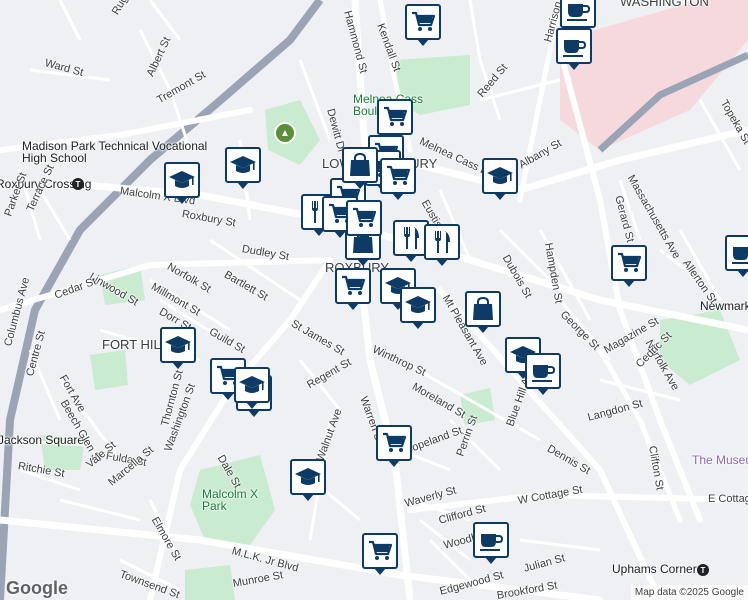 Image resolution: width=748 pixels, height=600 pixels. I want to click on restaurant-marker, so click(442, 245).